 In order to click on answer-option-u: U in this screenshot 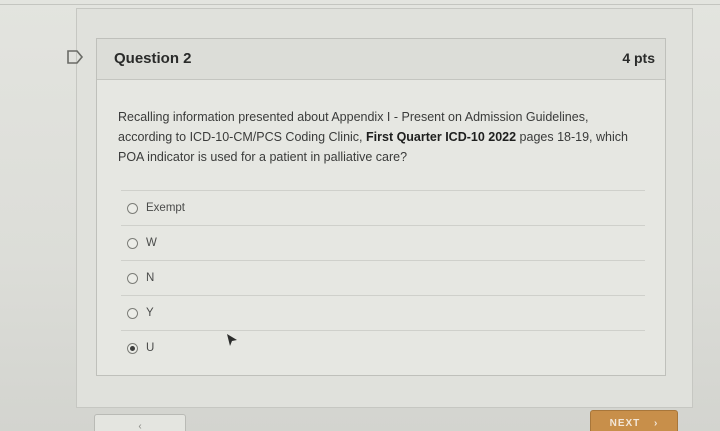, I will do `click(383, 347)`.